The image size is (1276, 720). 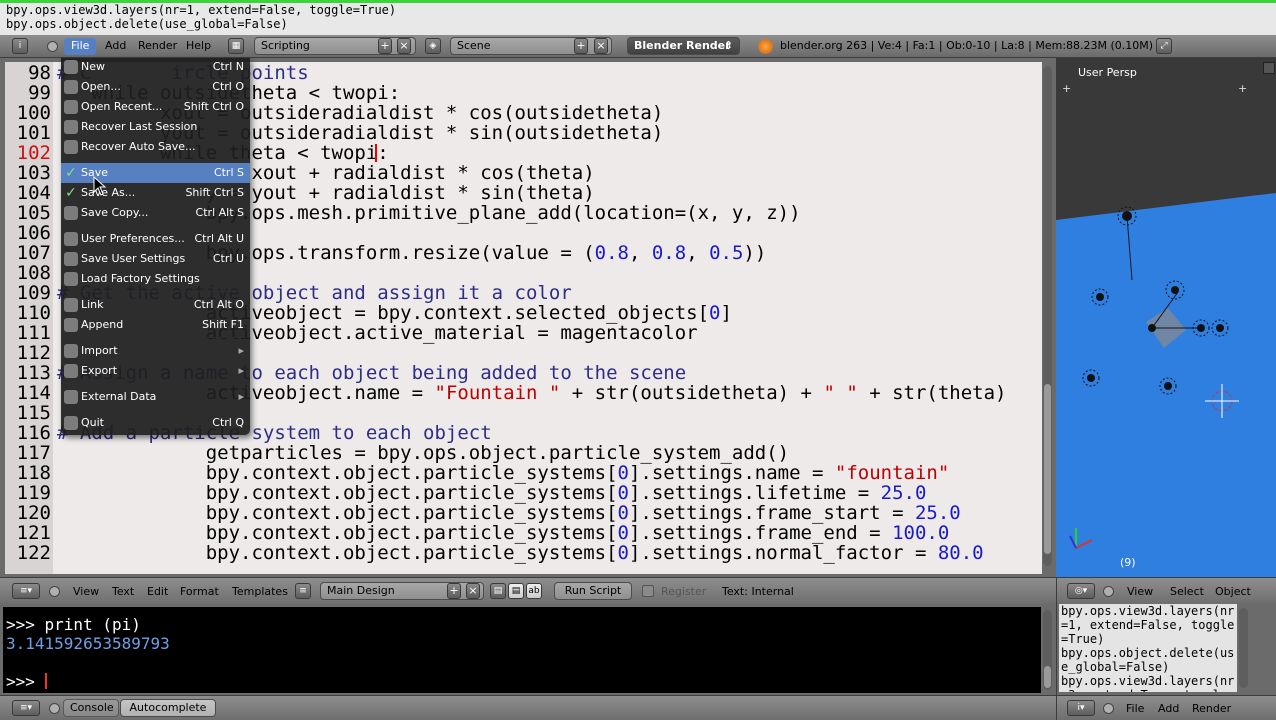 What do you see at coordinates (765, 46) in the screenshot?
I see `blender-logo-icon` at bounding box center [765, 46].